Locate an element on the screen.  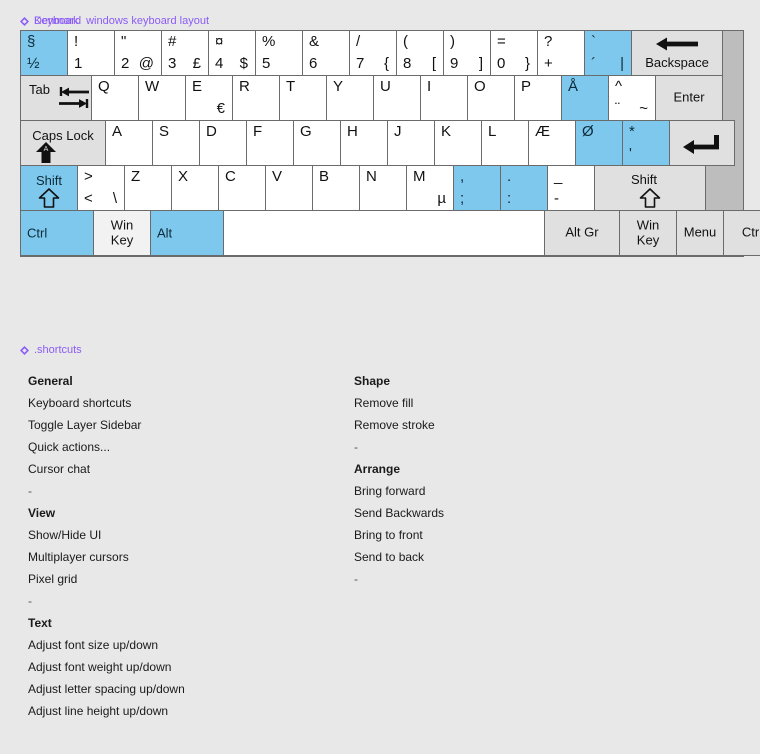
key-g: G is located at coordinates (317, 143).